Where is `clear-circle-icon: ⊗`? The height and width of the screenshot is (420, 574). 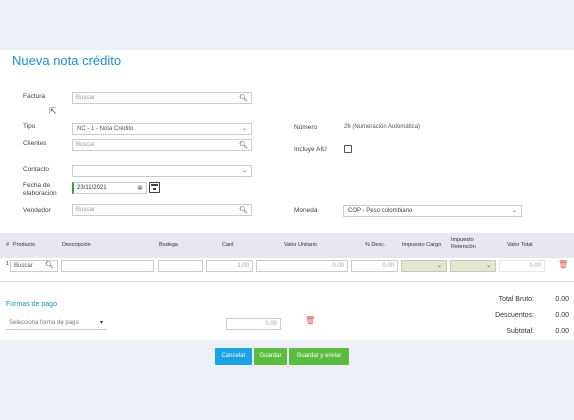
clear-circle-icon: ⊗ is located at coordinates (140, 189).